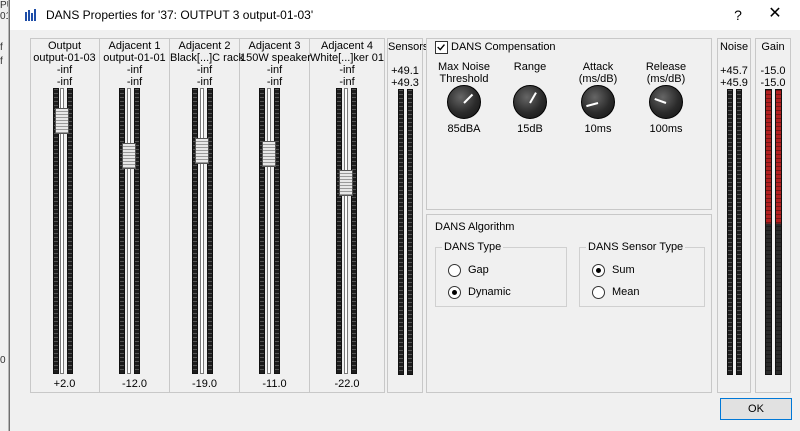 The image size is (800, 431). Describe the element at coordinates (275, 58) in the screenshot. I see `strip-sub: 150W speaker` at that location.